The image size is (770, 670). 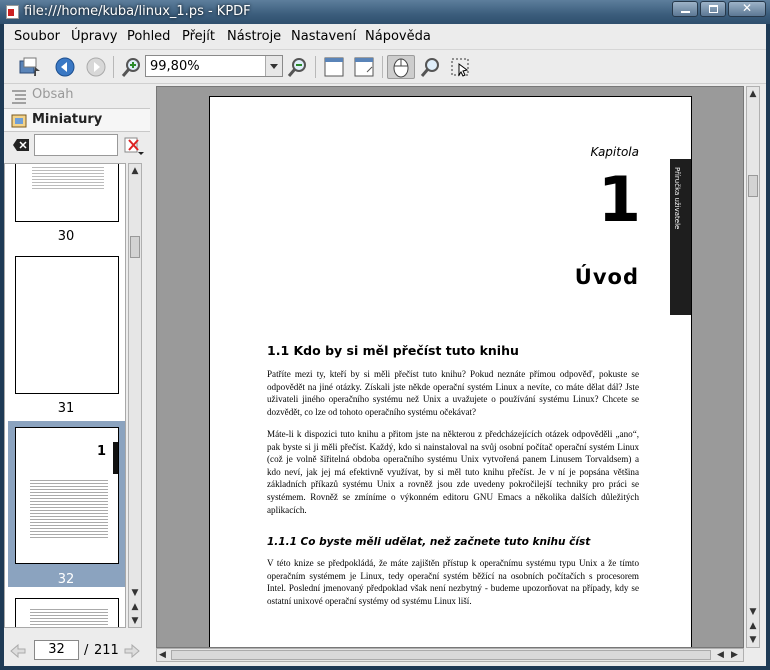 I want to click on select-tool-button, so click(x=460, y=67).